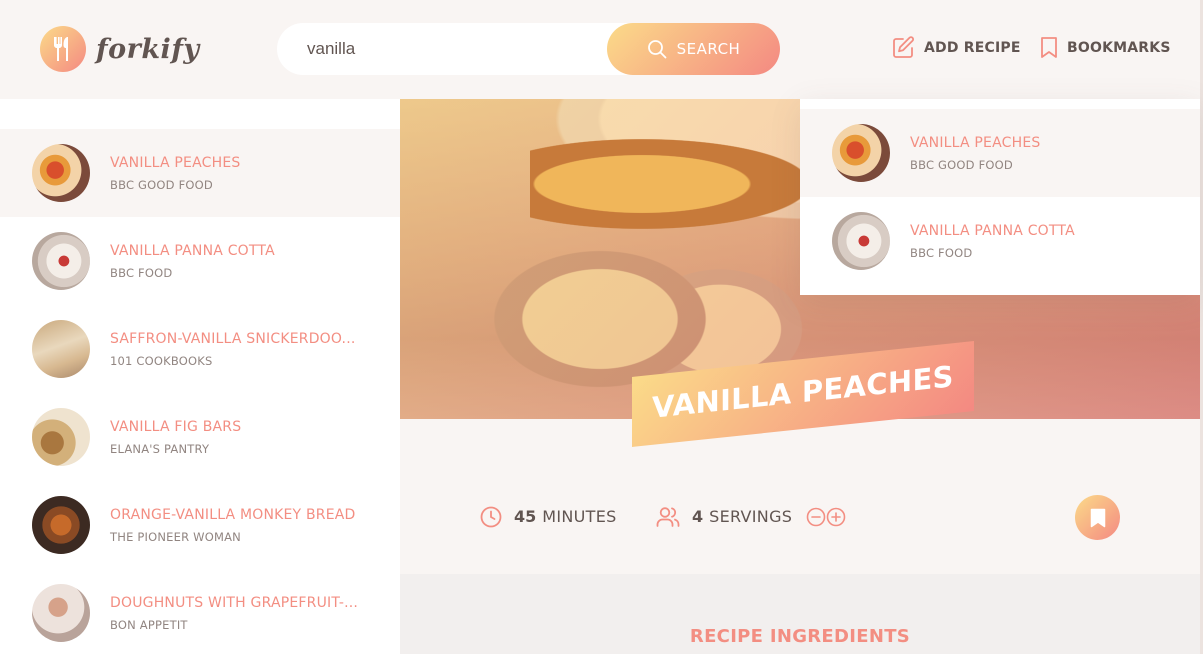 The width and height of the screenshot is (1203, 654). I want to click on bookmark-icon, so click(1049, 47).